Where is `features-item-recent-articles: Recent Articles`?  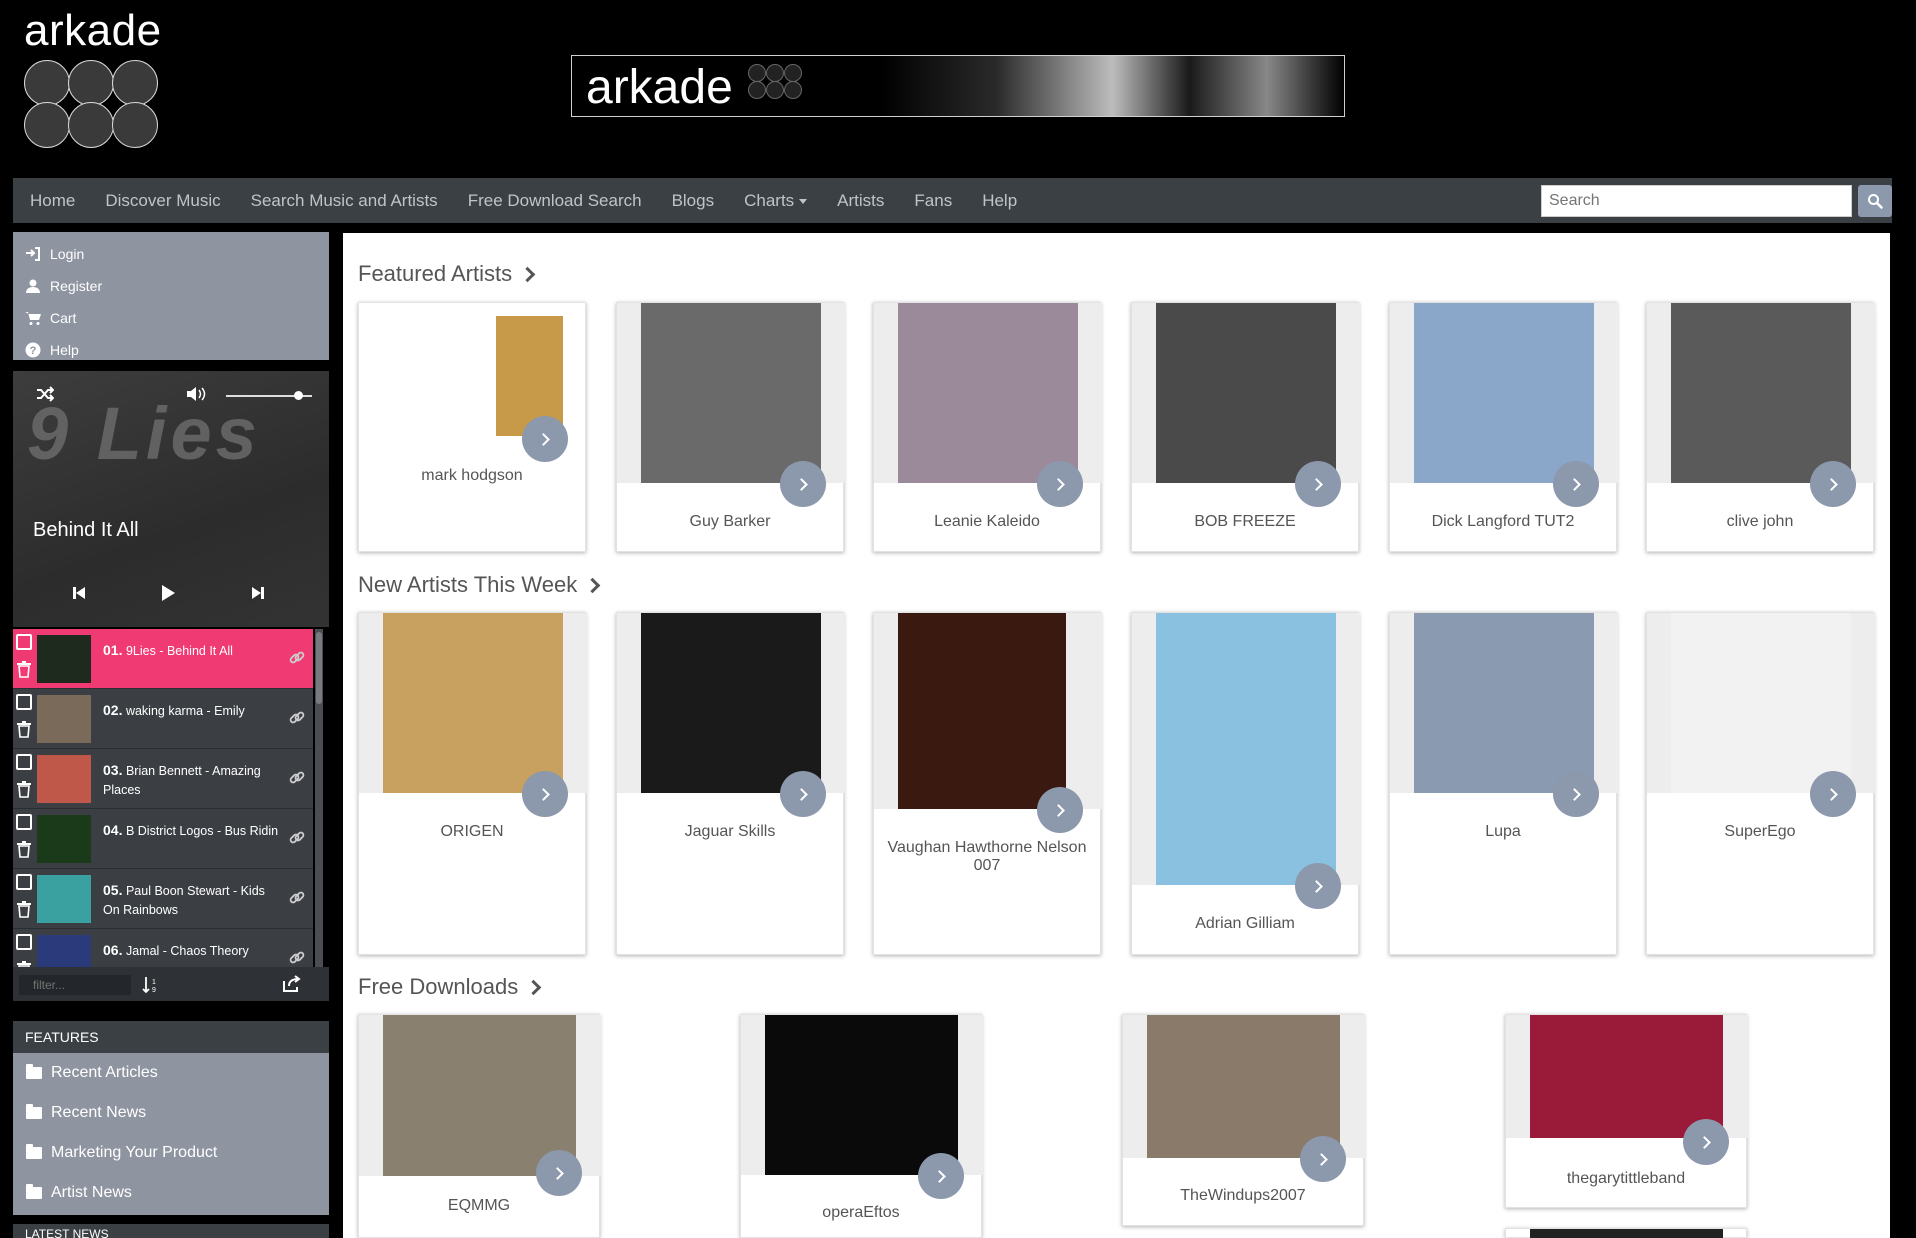
features-item-recent-articles: Recent Articles is located at coordinates (171, 1073).